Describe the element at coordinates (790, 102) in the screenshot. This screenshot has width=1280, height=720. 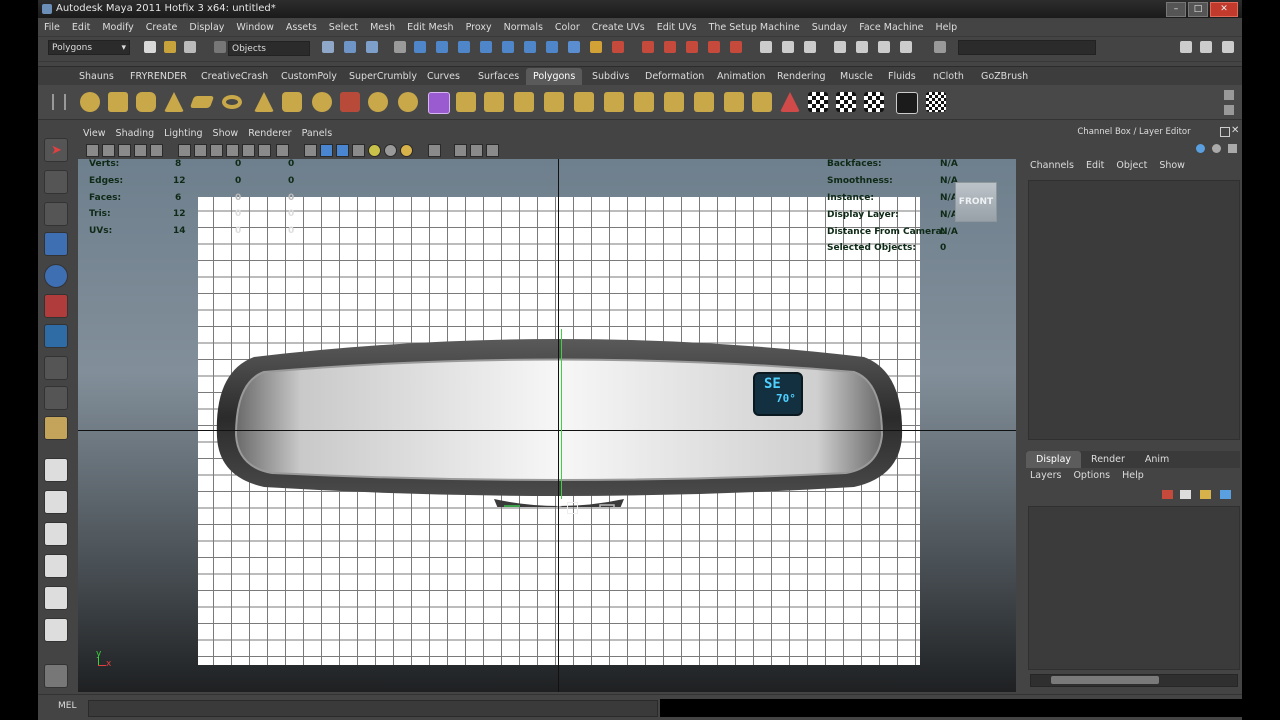
I see `sculpt-icon` at that location.